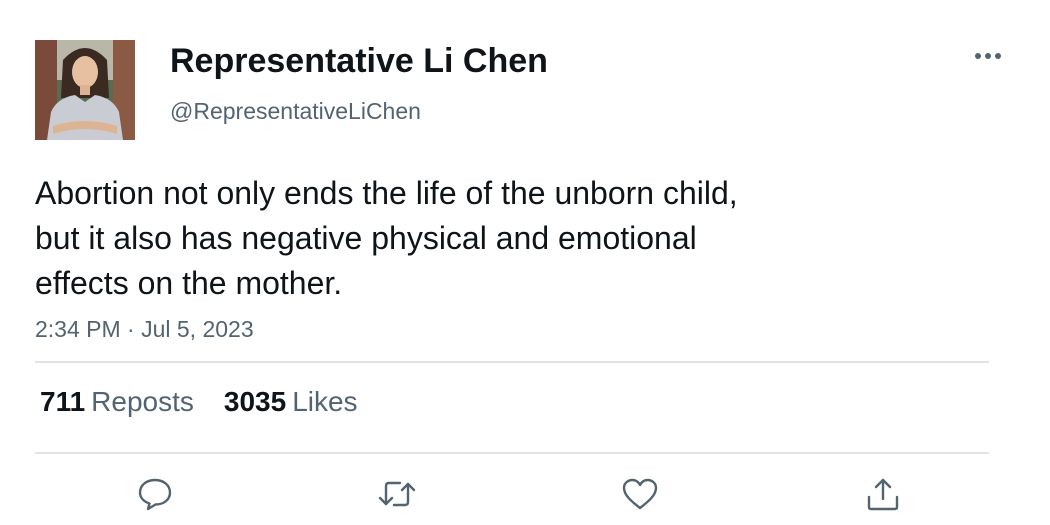 Image resolution: width=1050 pixels, height=525 pixels. Describe the element at coordinates (325, 401) in the screenshot. I see `likes-label: Likes` at that location.